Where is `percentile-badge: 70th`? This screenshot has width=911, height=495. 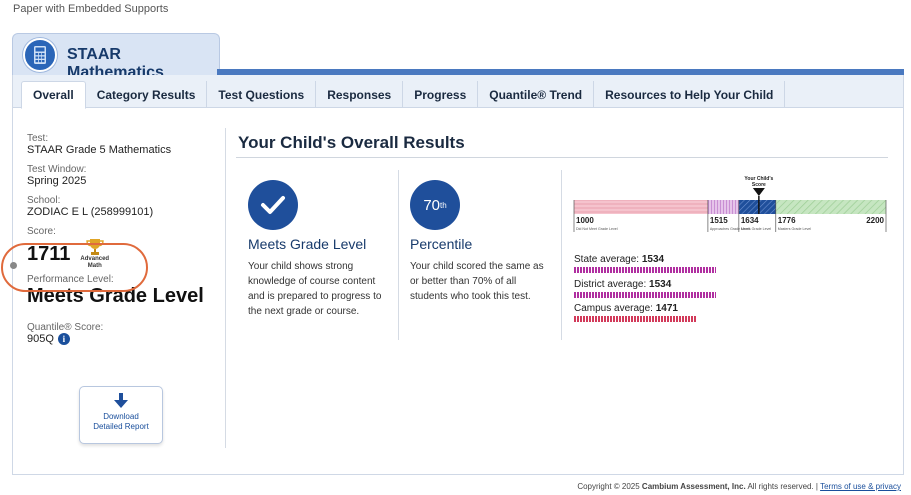
percentile-badge: 70th is located at coordinates (435, 205).